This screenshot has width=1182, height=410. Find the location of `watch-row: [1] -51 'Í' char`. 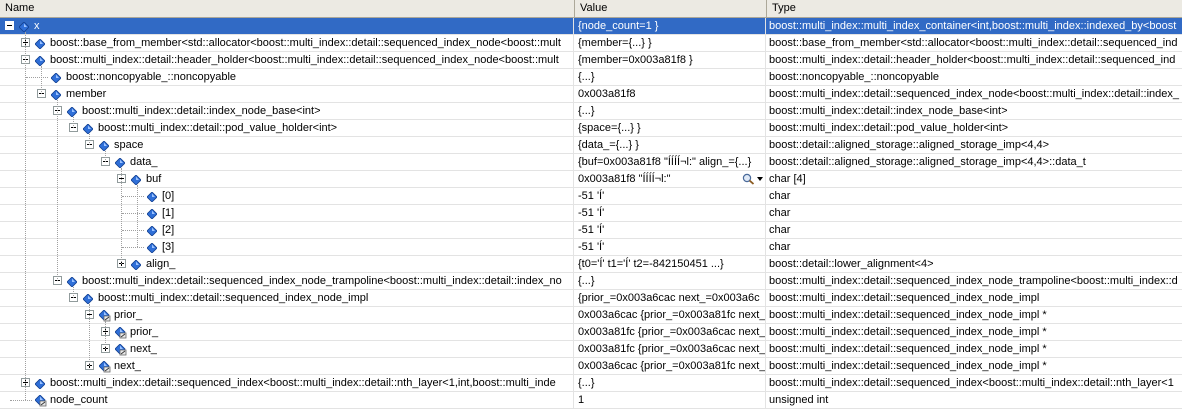

watch-row: [1] -51 'Í' char is located at coordinates (591, 213).